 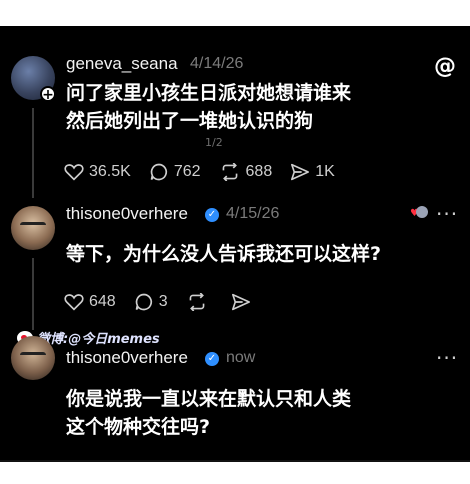 I want to click on post-1-username: geneva_seana, so click(x=122, y=64).